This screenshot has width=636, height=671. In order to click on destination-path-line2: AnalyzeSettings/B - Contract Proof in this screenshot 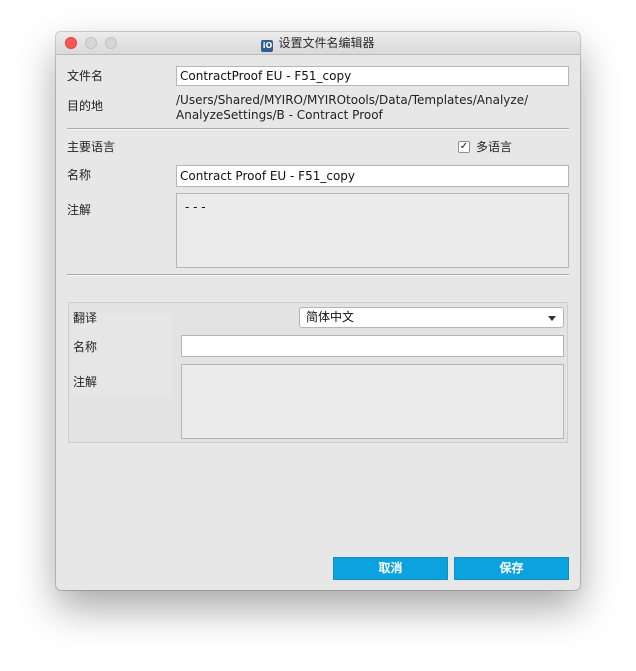, I will do `click(279, 115)`.